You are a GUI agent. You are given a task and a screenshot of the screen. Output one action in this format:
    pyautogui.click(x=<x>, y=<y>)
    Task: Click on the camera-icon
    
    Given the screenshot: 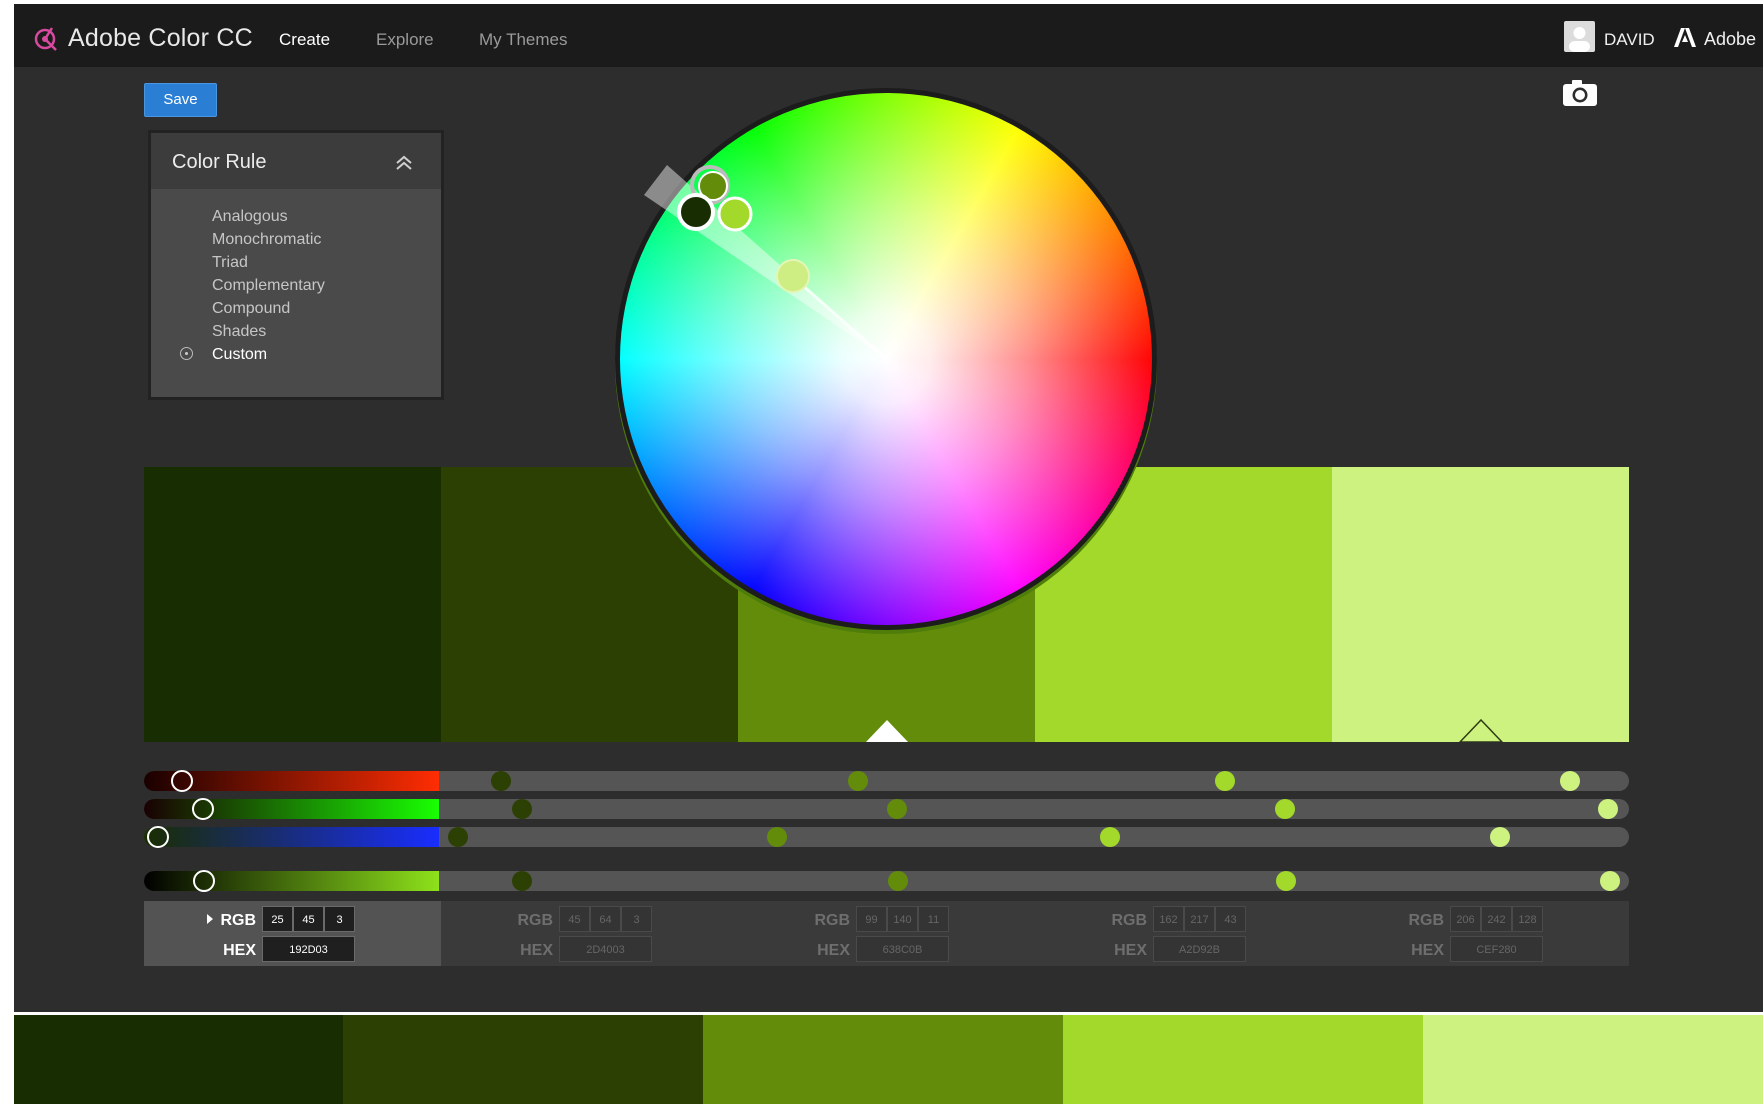 What is the action you would take?
    pyautogui.click(x=1580, y=93)
    